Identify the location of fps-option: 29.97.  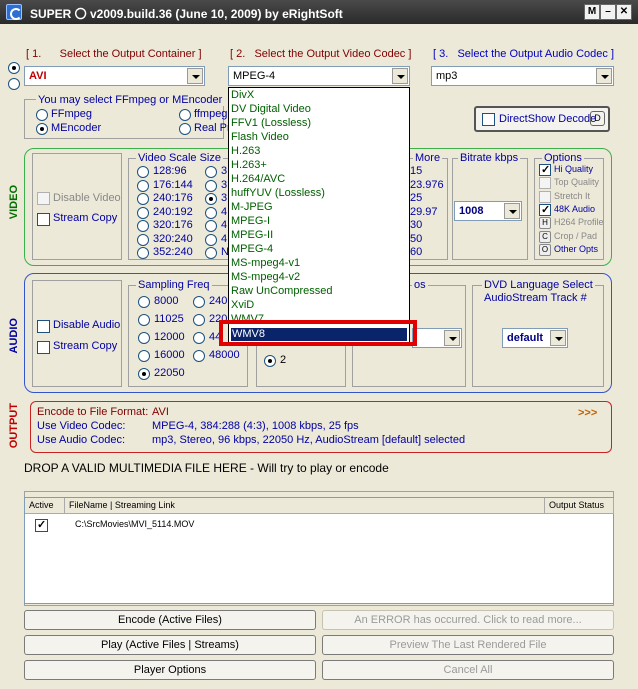
(424, 212).